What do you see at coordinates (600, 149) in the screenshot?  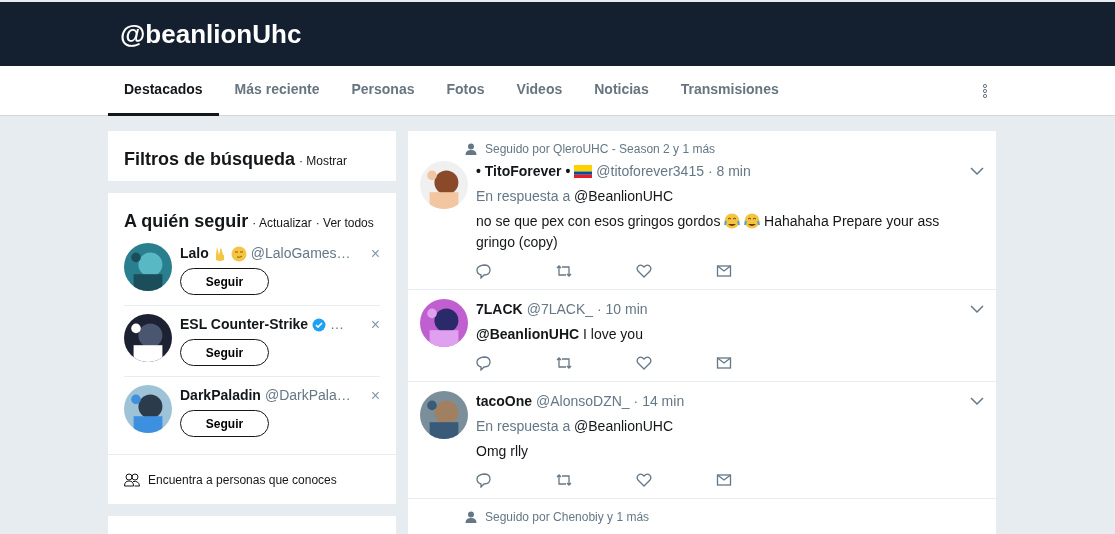 I see `follow-context: Seguido por QleroUHC - Season 2 y 1 más` at bounding box center [600, 149].